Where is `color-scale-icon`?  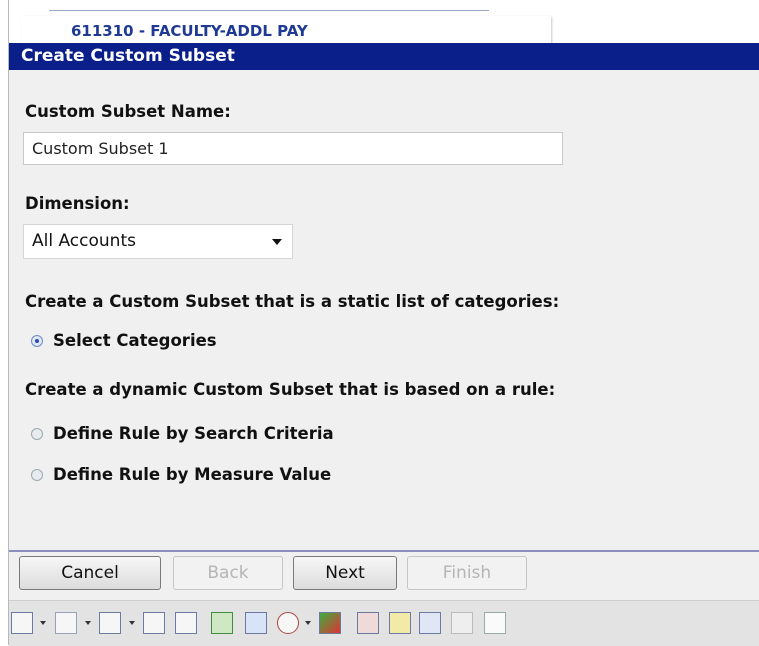
color-scale-icon is located at coordinates (330, 623).